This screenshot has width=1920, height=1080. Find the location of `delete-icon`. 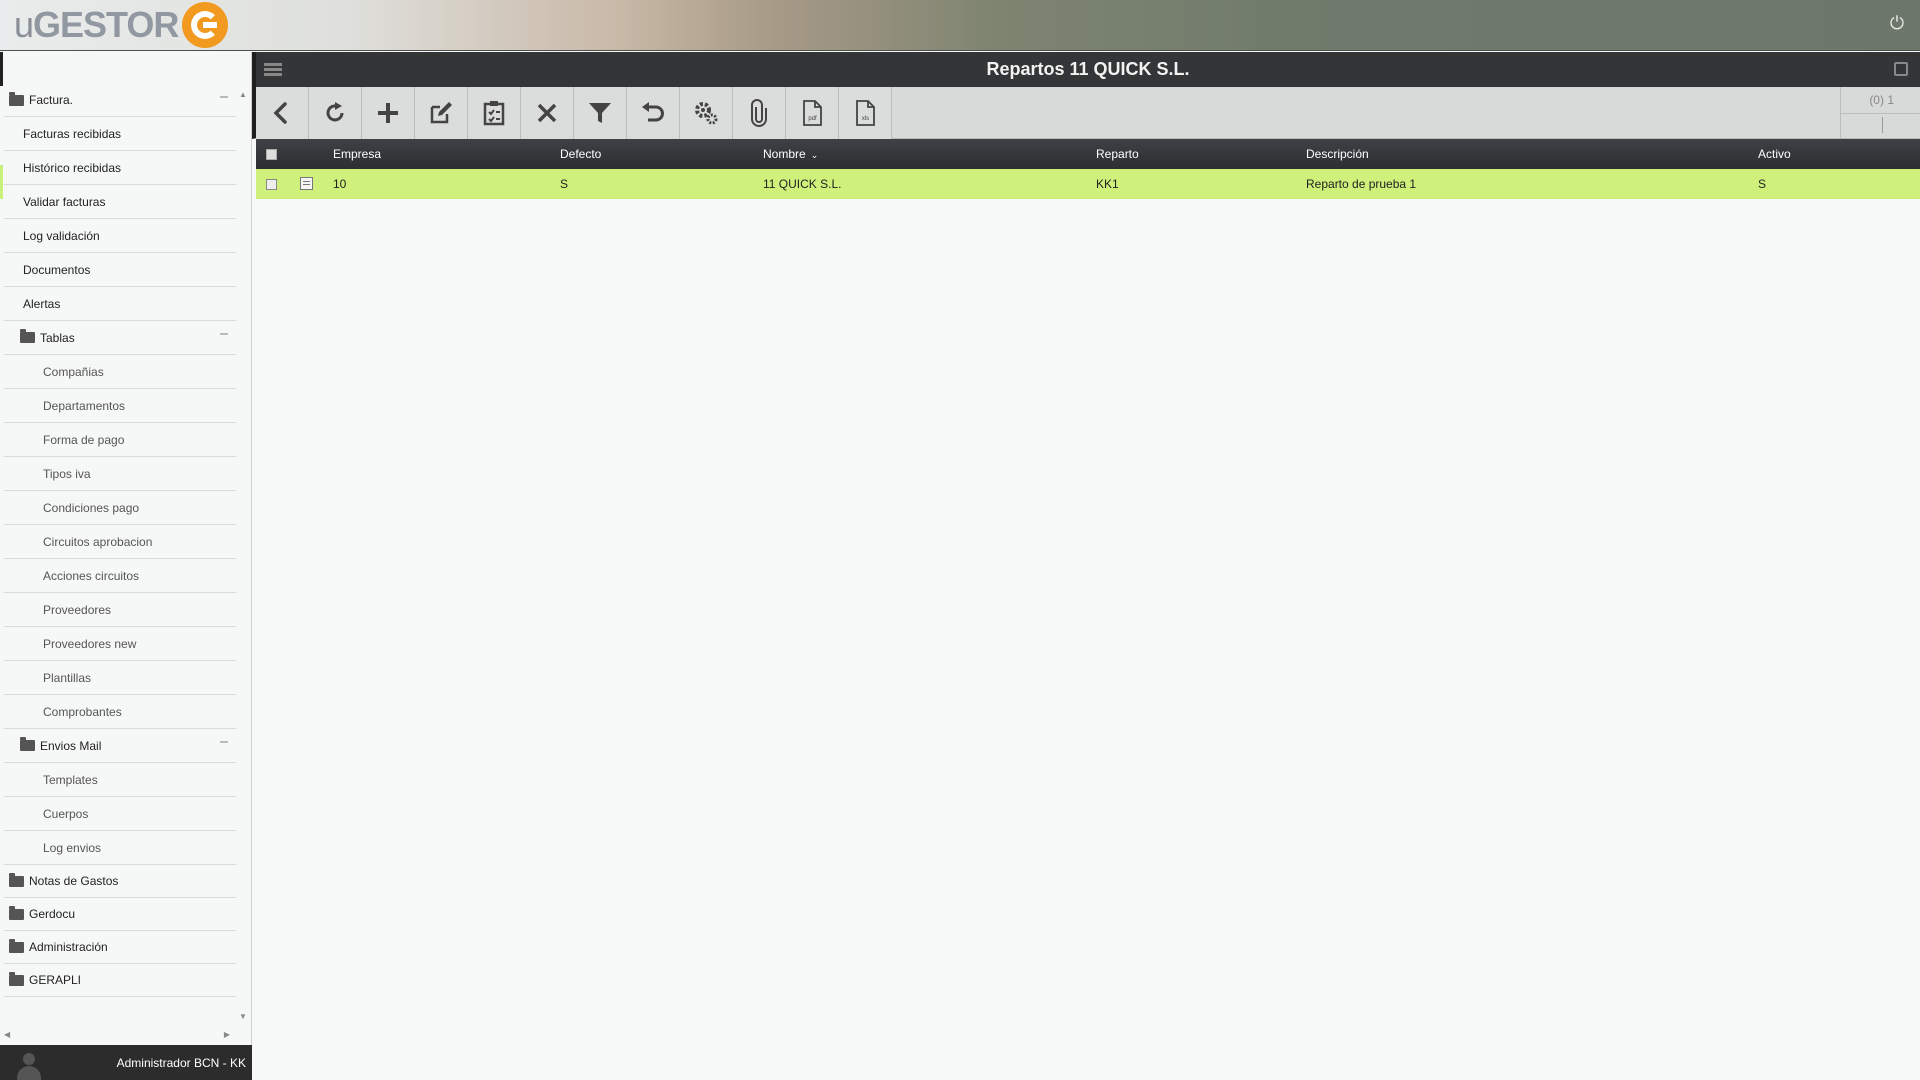

delete-icon is located at coordinates (547, 113).